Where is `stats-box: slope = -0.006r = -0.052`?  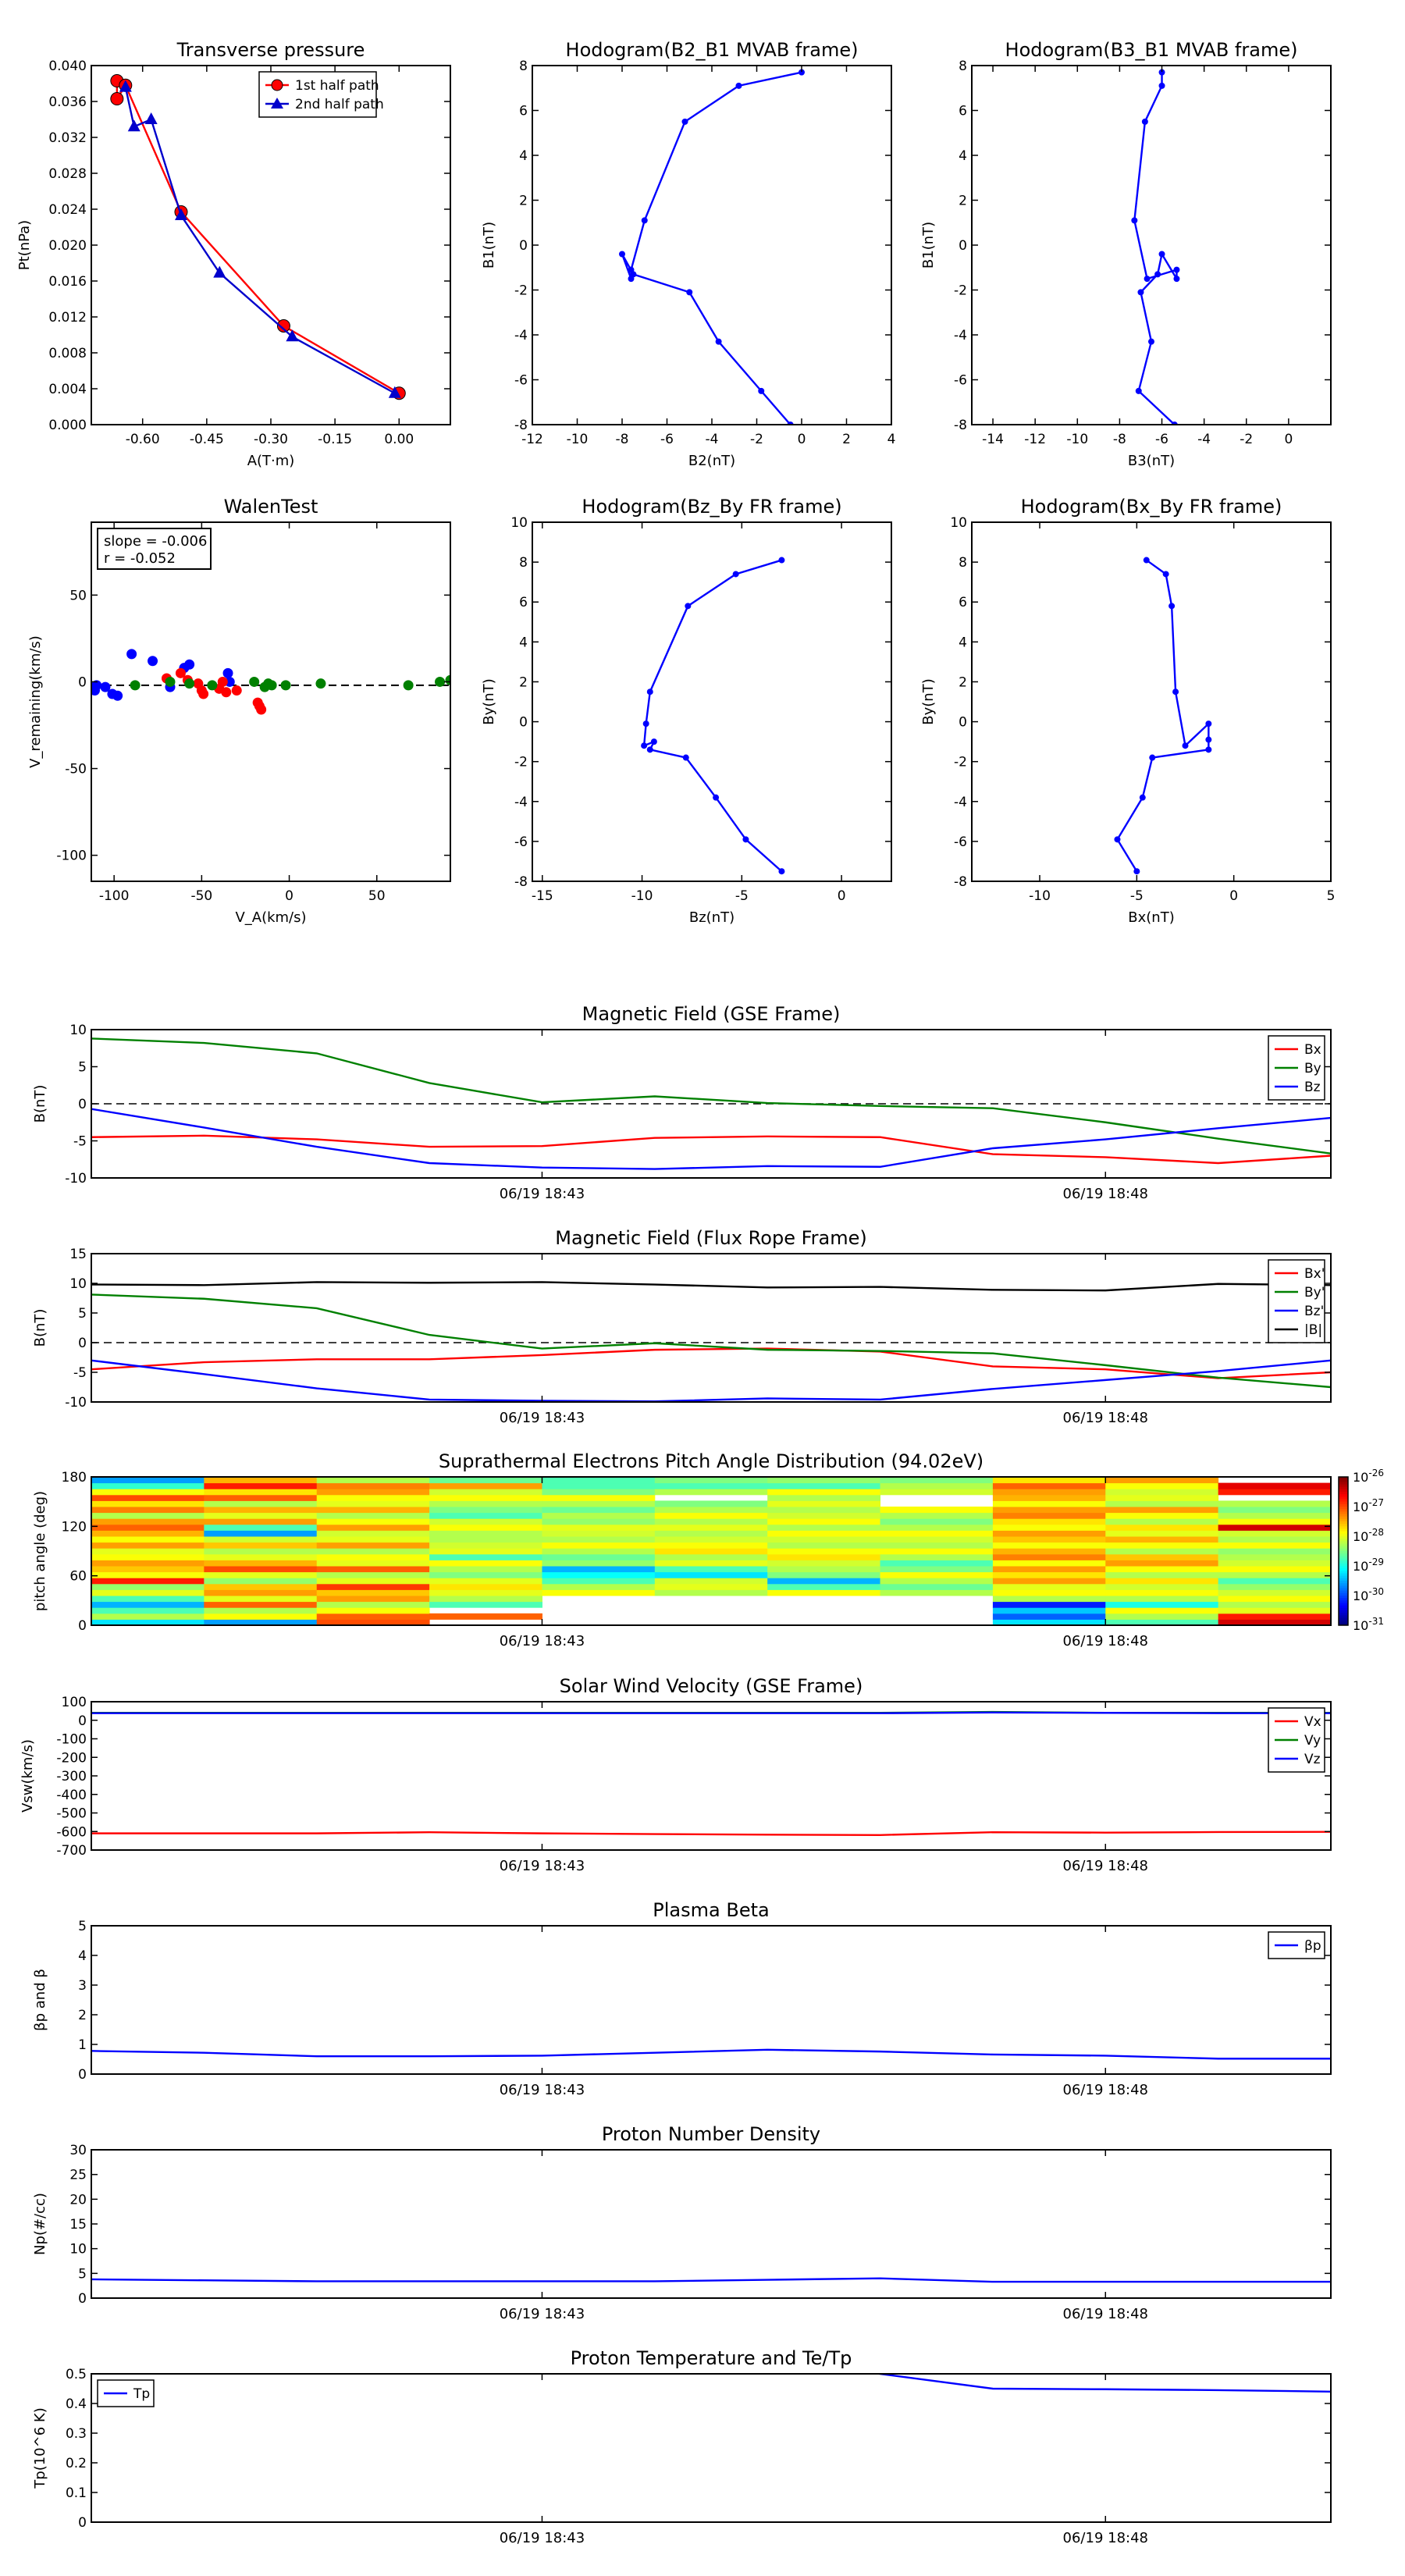
stats-box: slope = -0.006r = -0.052 is located at coordinates (154, 549).